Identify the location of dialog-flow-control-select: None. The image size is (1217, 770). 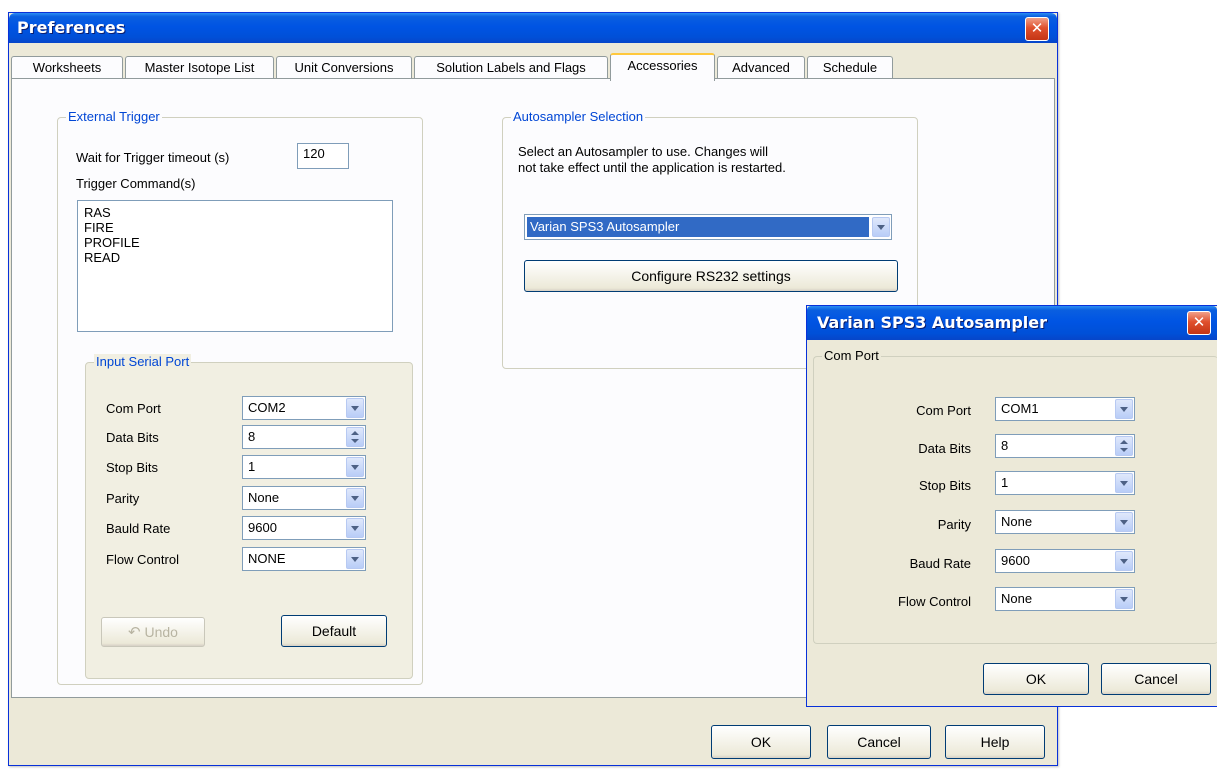
(1065, 599).